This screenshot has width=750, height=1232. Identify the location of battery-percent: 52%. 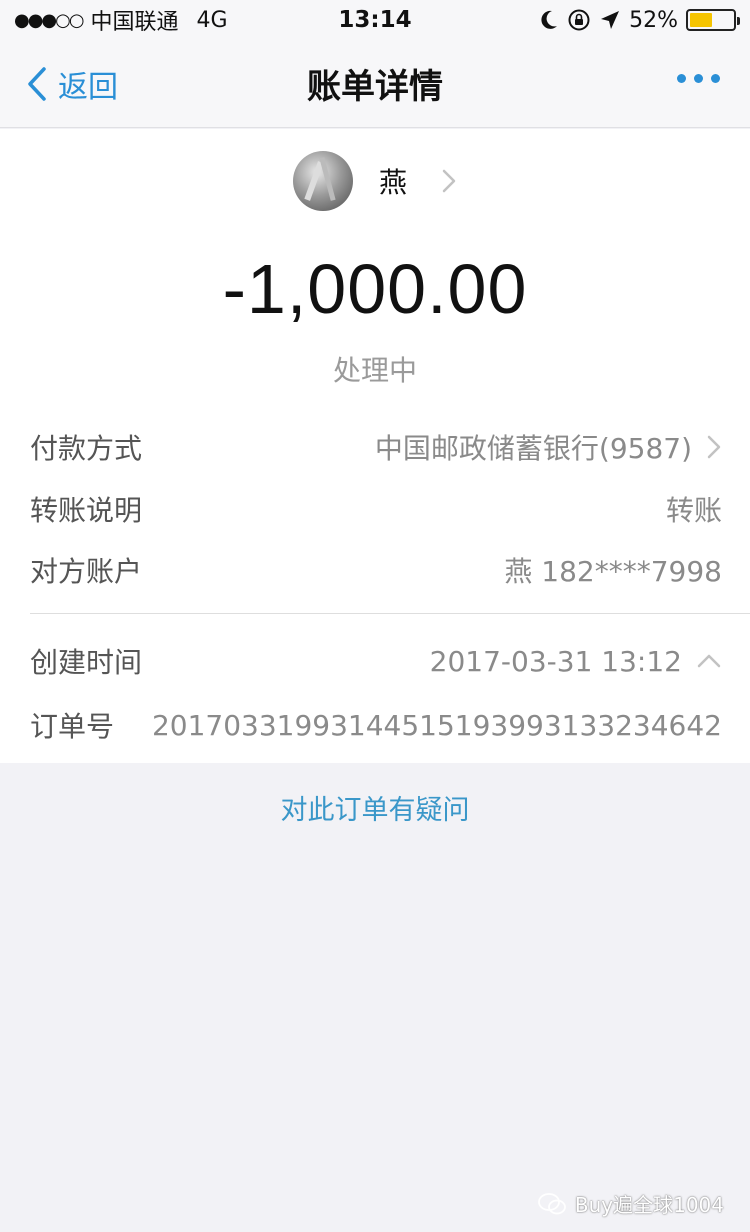
(653, 20).